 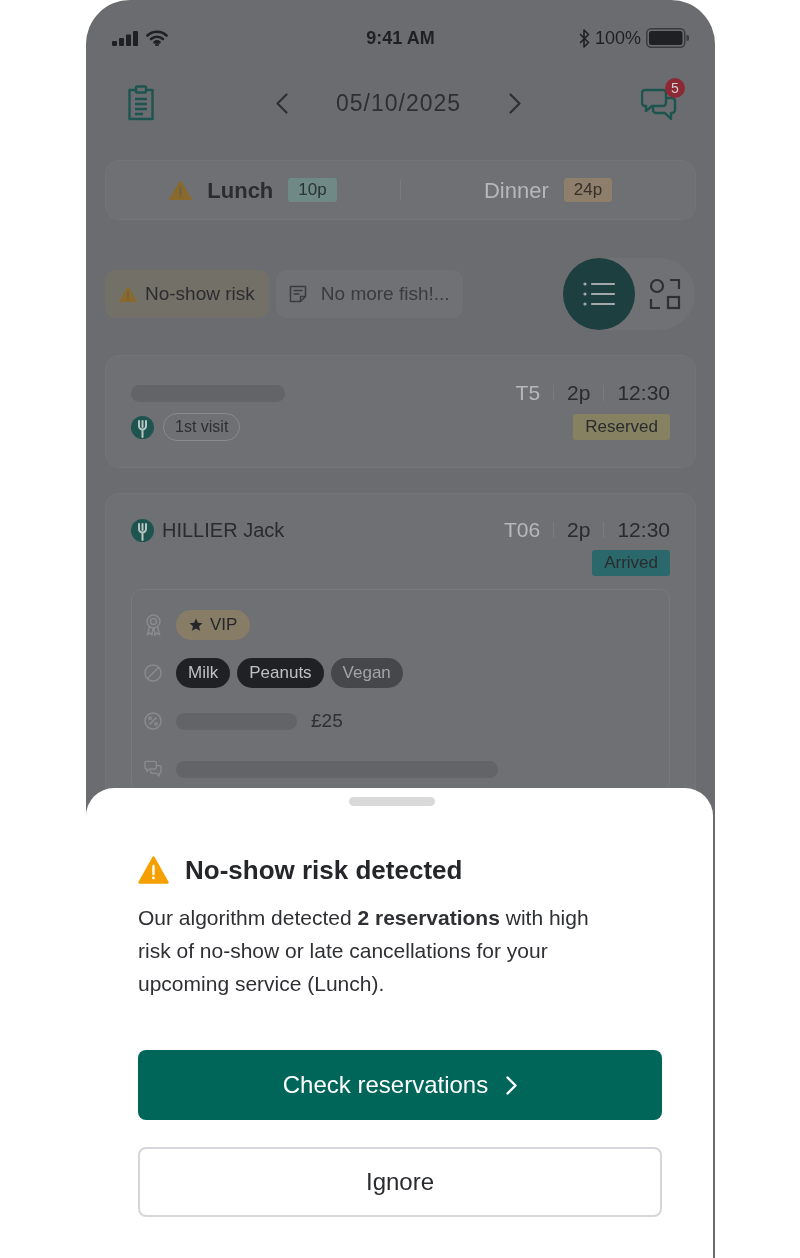 What do you see at coordinates (157, 38) in the screenshot?
I see `wifi-icon` at bounding box center [157, 38].